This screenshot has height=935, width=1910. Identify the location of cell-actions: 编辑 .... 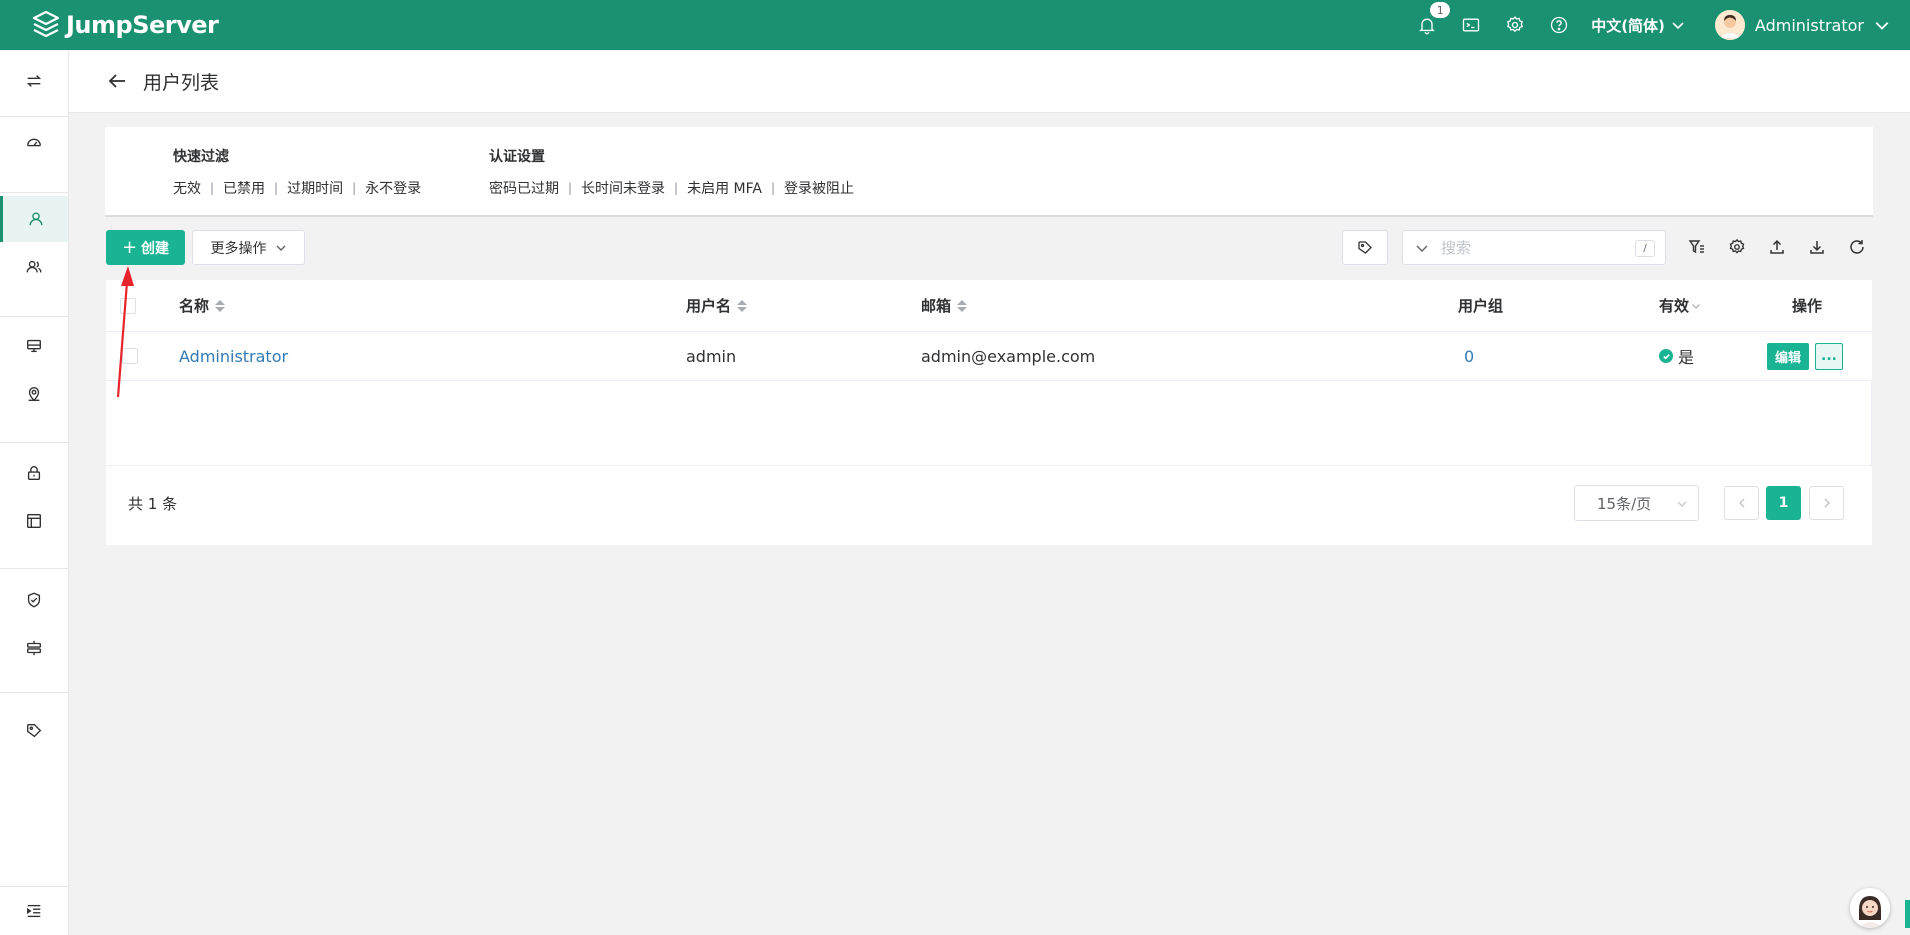
(1805, 356).